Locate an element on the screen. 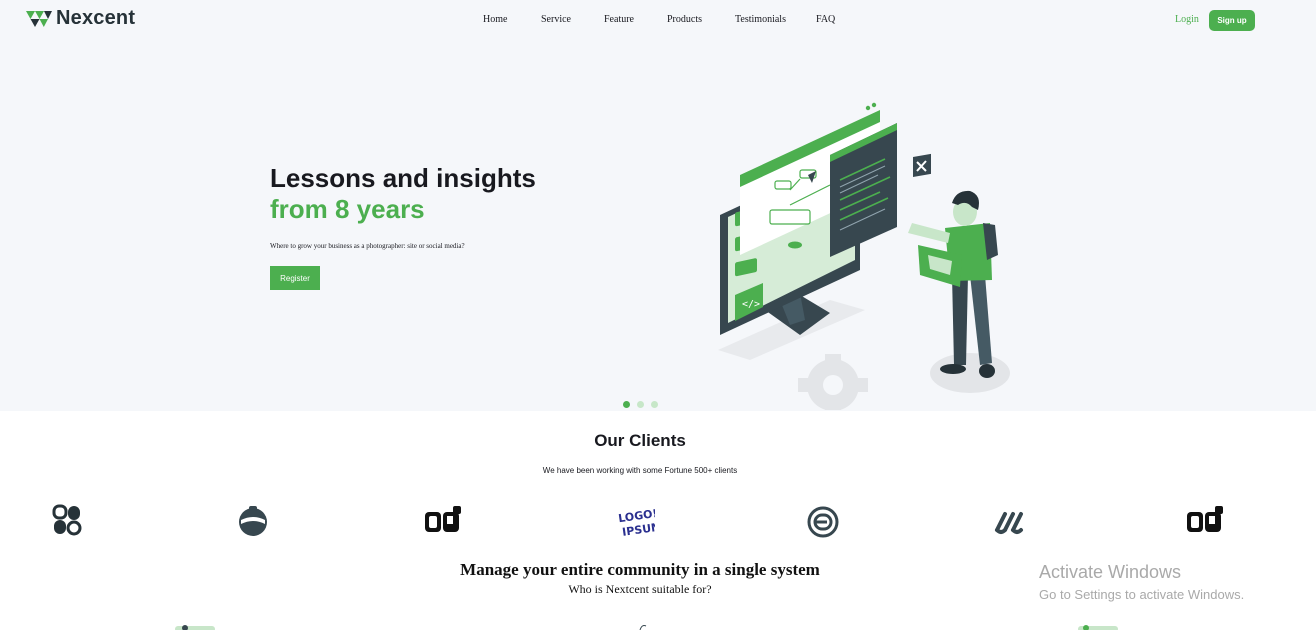 This screenshot has height=630, width=1316. client-logo-2-icon is located at coordinates (253, 521).